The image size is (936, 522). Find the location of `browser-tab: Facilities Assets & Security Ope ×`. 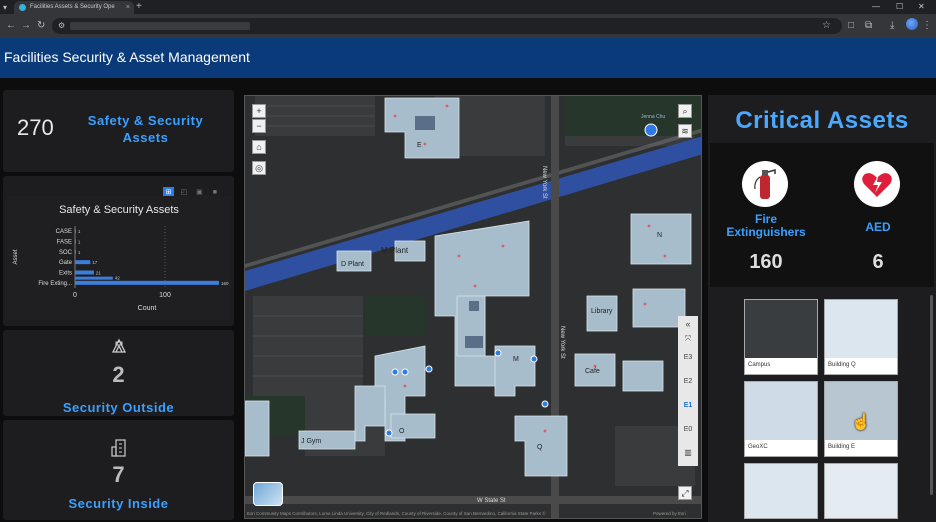

browser-tab: Facilities Assets & Security Ope × is located at coordinates (74, 7).